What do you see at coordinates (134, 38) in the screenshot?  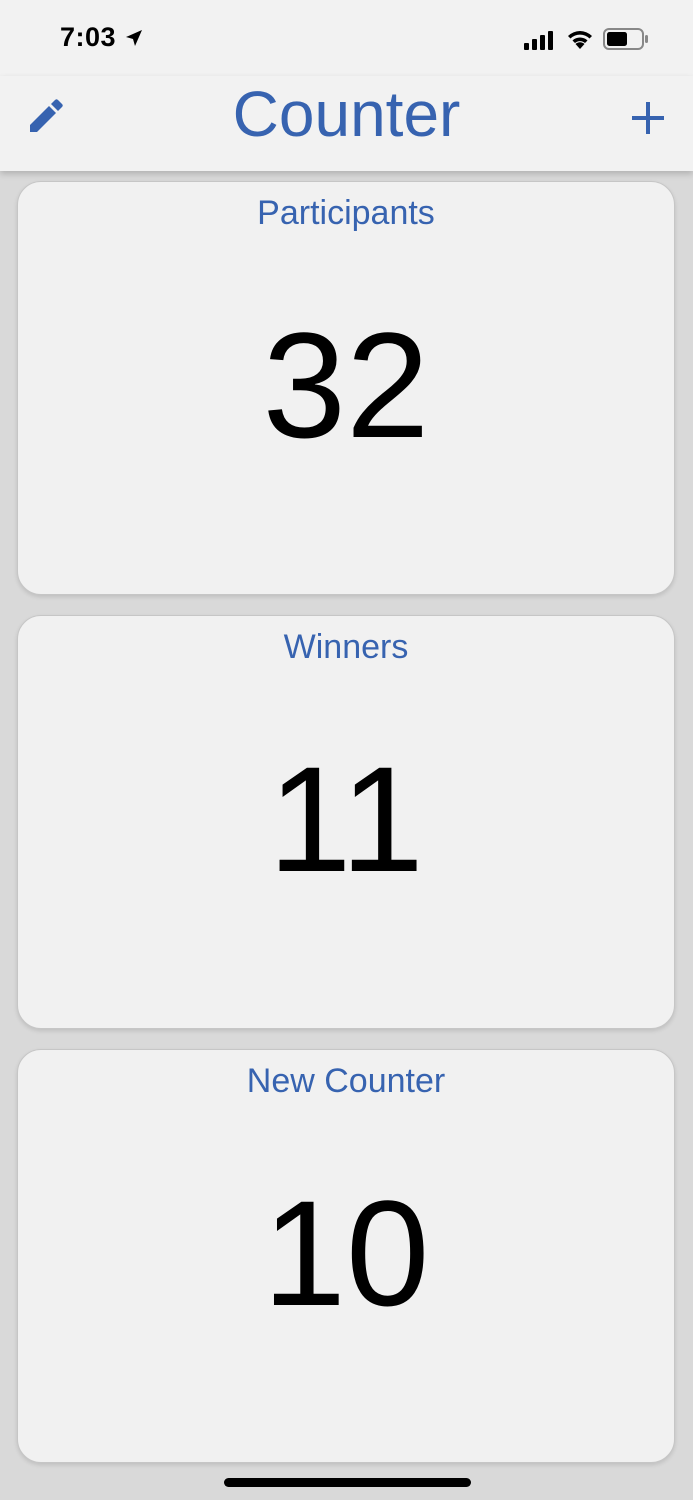 I see `location-arrow-icon` at bounding box center [134, 38].